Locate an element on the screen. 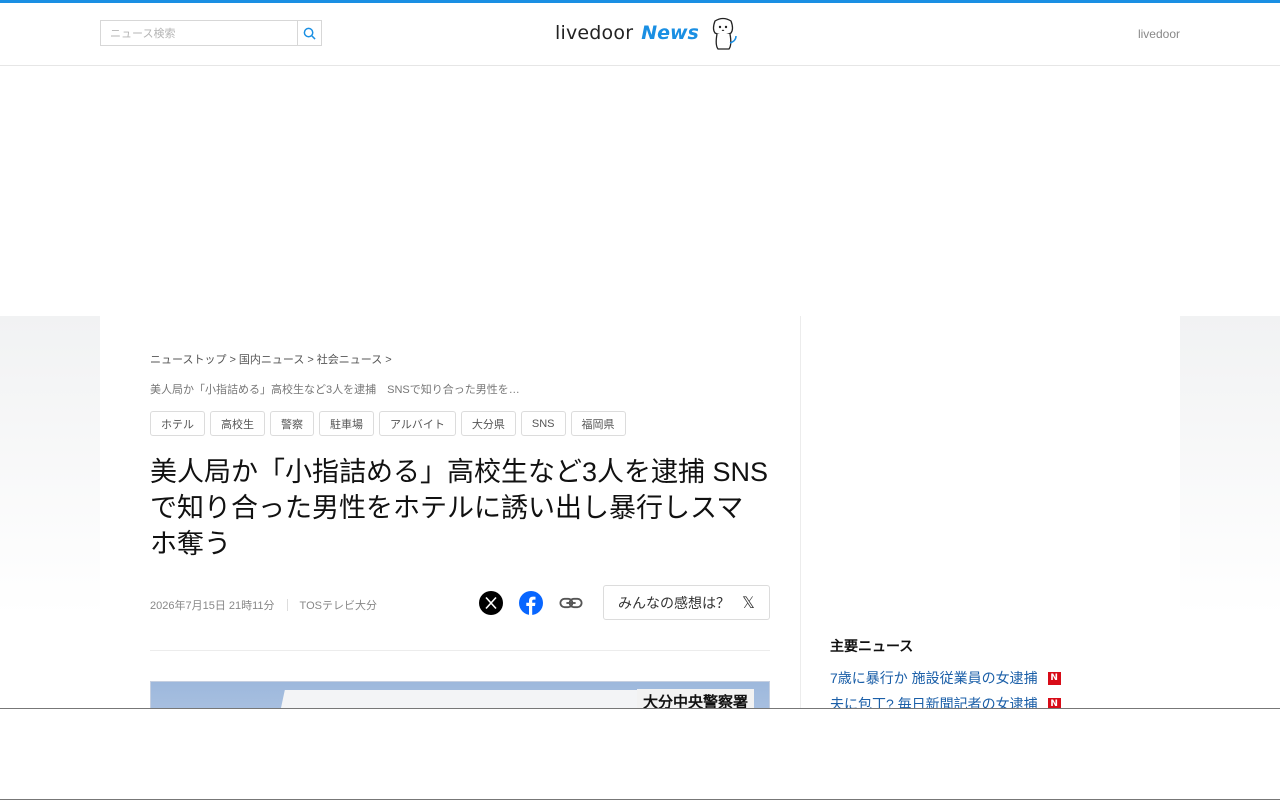 This screenshot has height=800, width=1280. sidebar-title: 主要ニュース is located at coordinates (872, 646).